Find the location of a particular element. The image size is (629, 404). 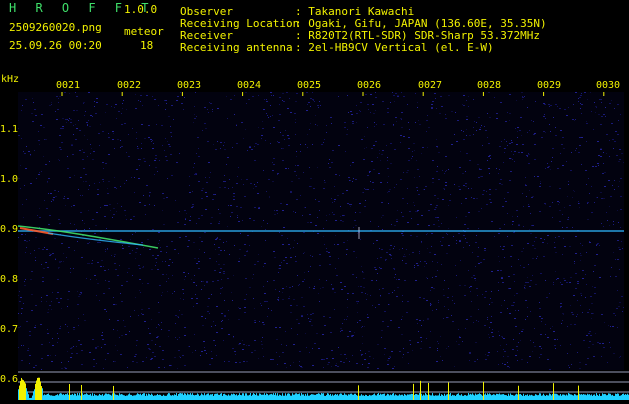

time-tick: 0029 is located at coordinates (549, 85).